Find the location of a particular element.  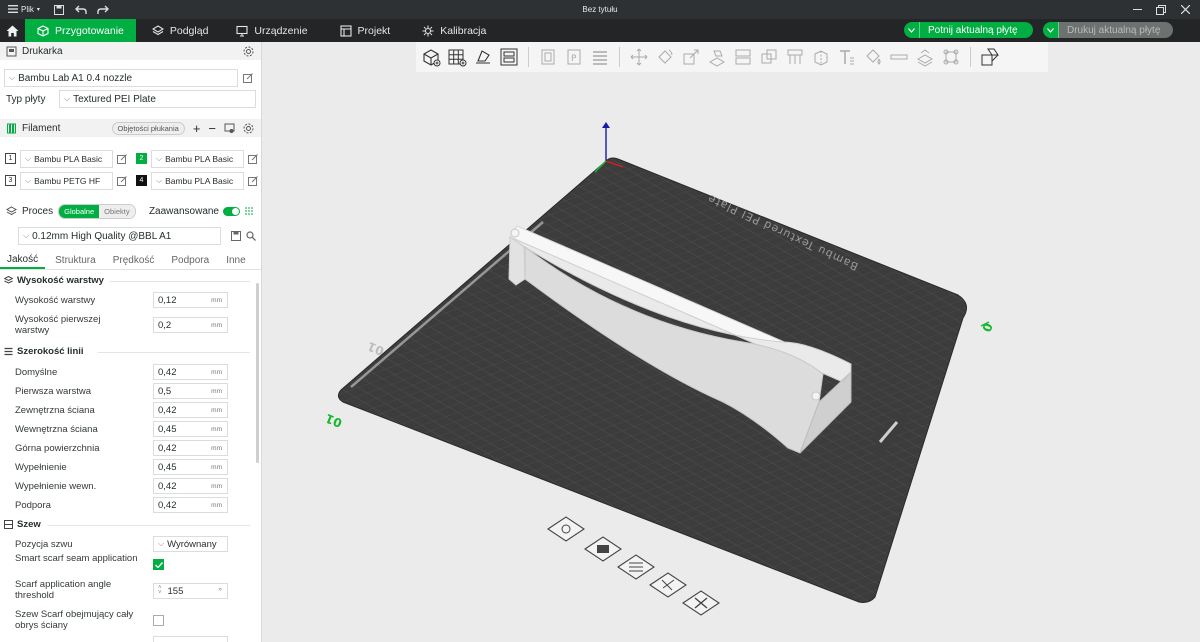

tab-calibration: Kalibracja is located at coordinates (450, 30).